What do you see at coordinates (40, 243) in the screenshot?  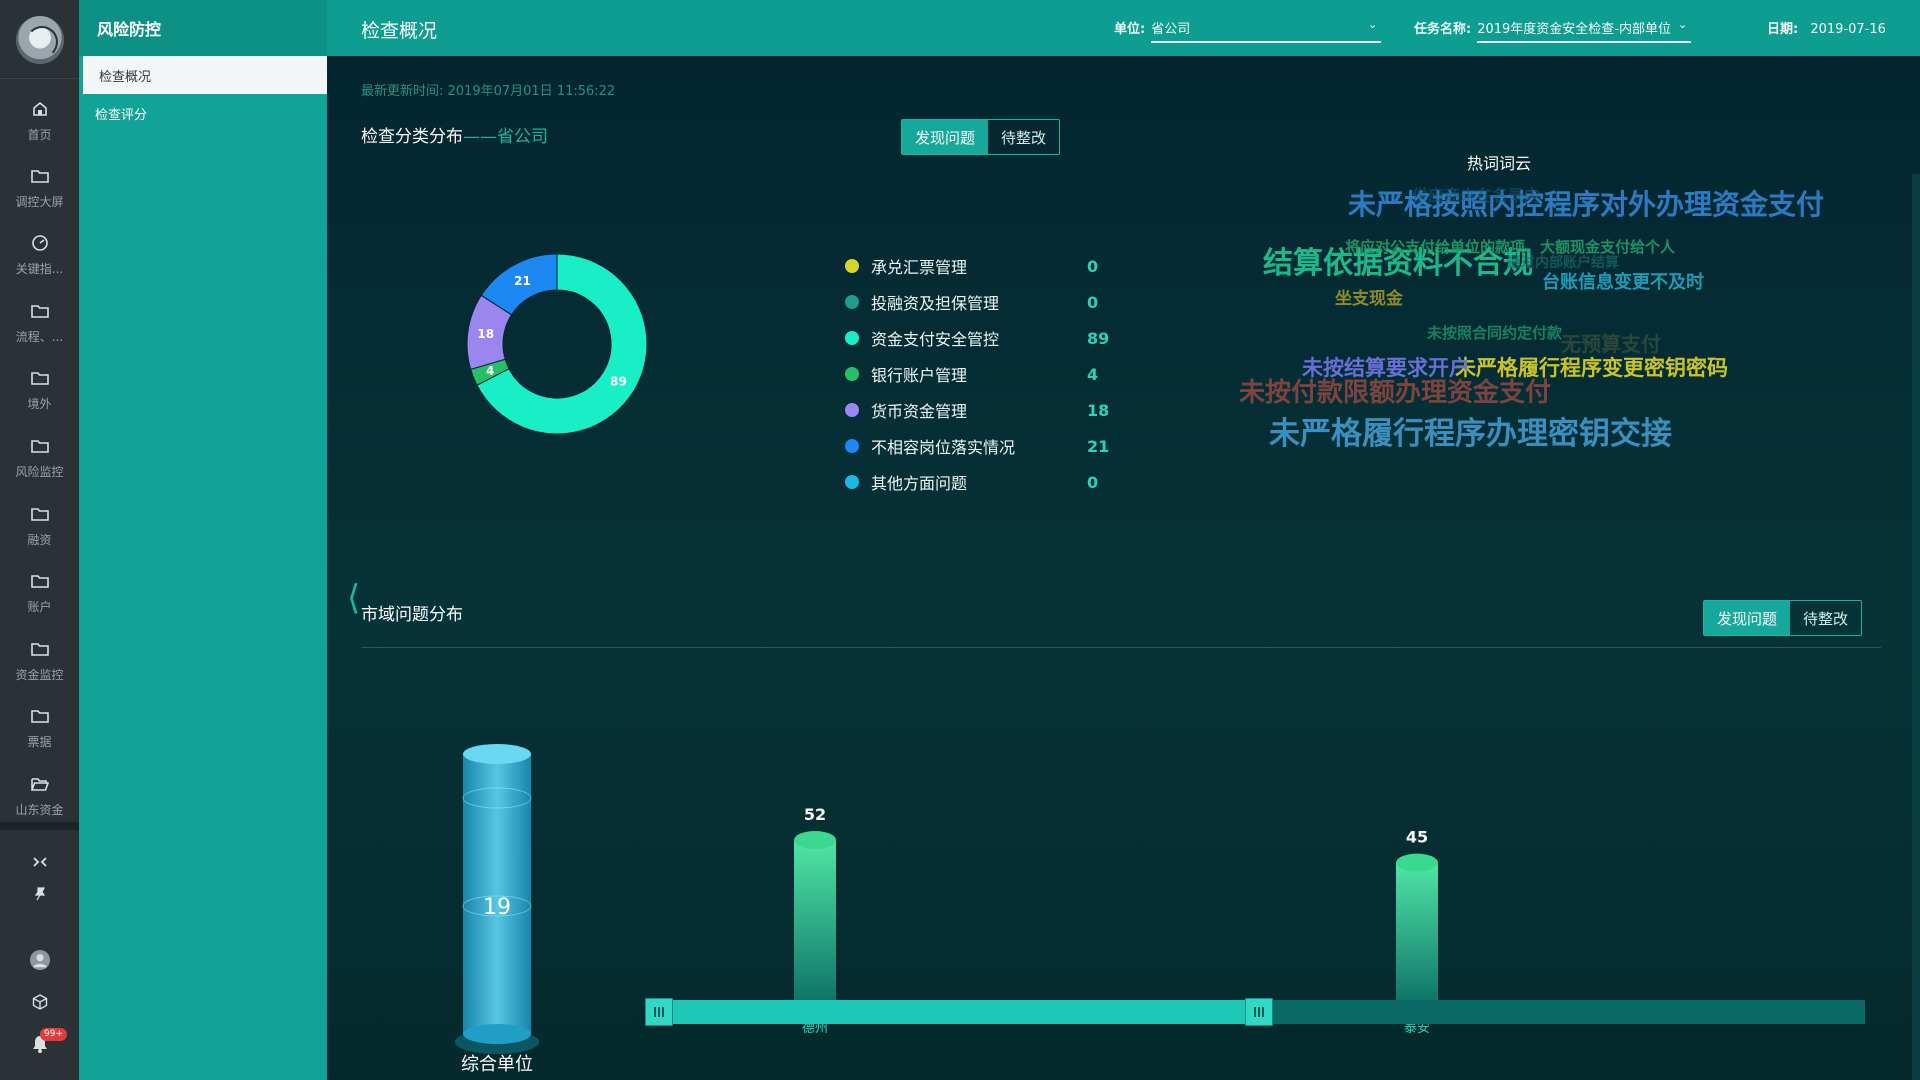 I see `gauge-icon` at bounding box center [40, 243].